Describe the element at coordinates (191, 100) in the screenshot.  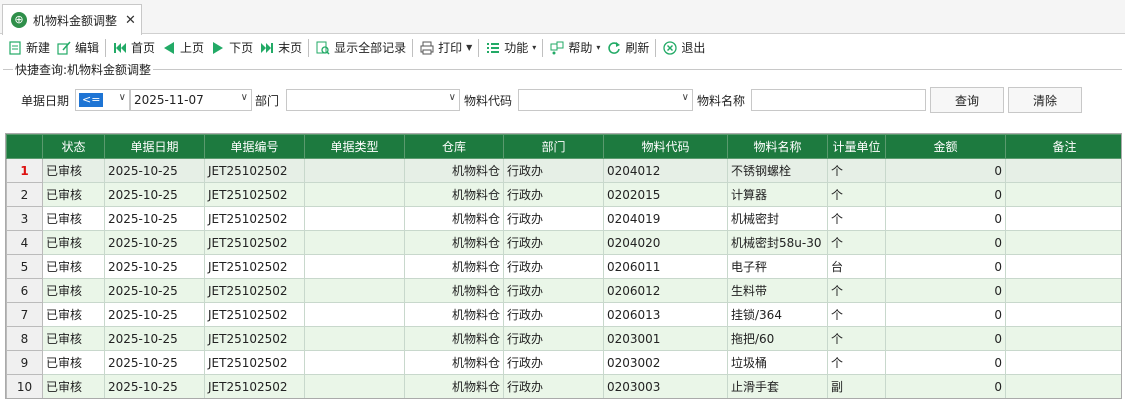
I see `date-picker: 2025-11-07 ∨` at that location.